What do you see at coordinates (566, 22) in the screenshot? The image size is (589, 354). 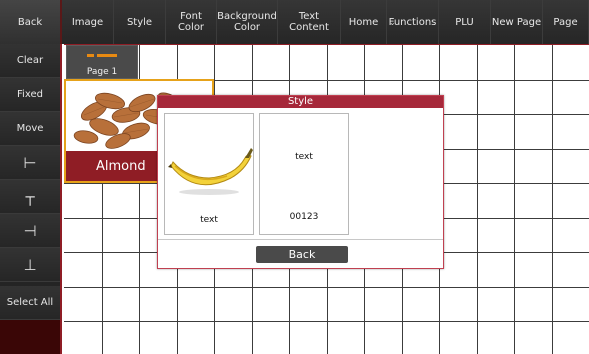 I see `page-button: Page` at bounding box center [566, 22].